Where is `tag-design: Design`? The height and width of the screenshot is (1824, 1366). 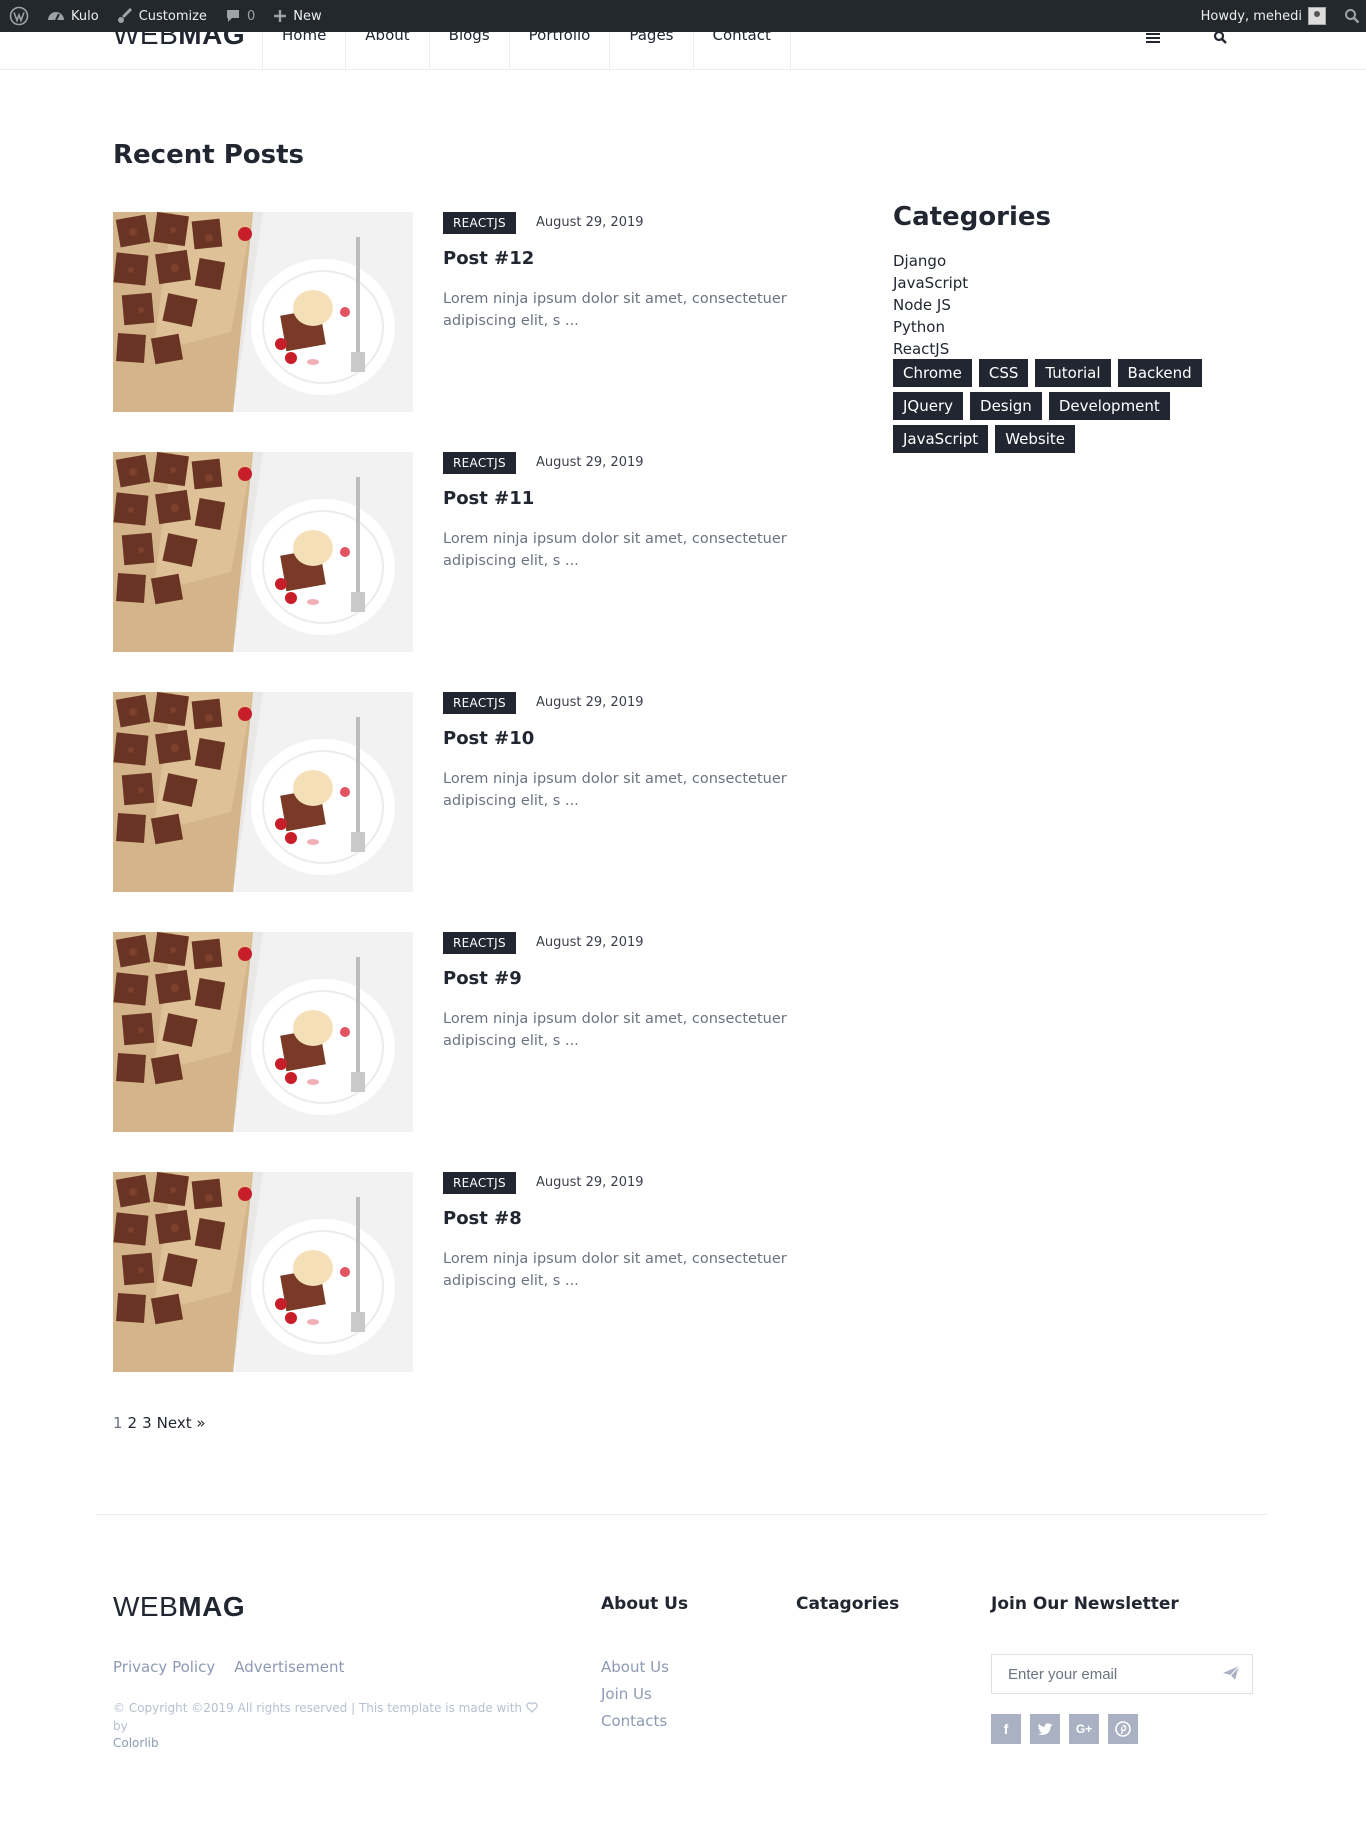 tag-design: Design is located at coordinates (1006, 406).